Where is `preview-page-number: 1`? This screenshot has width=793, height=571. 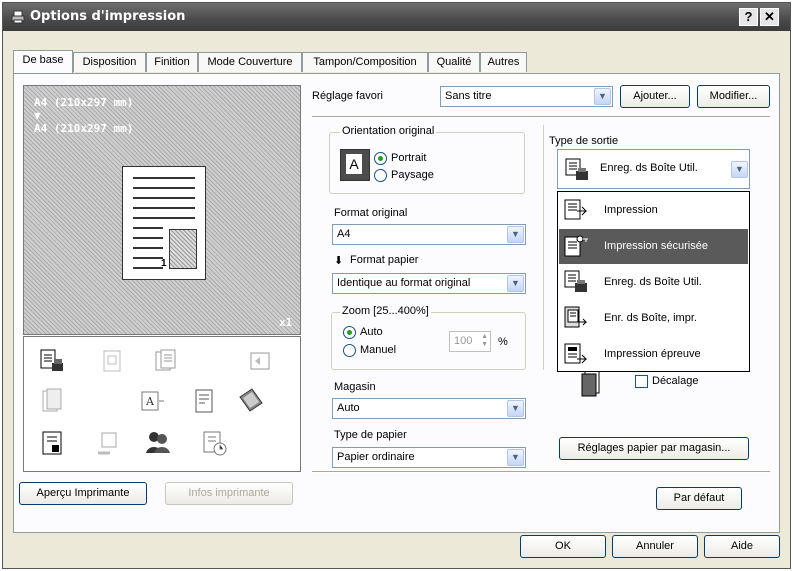
preview-page-number: 1 is located at coordinates (164, 263).